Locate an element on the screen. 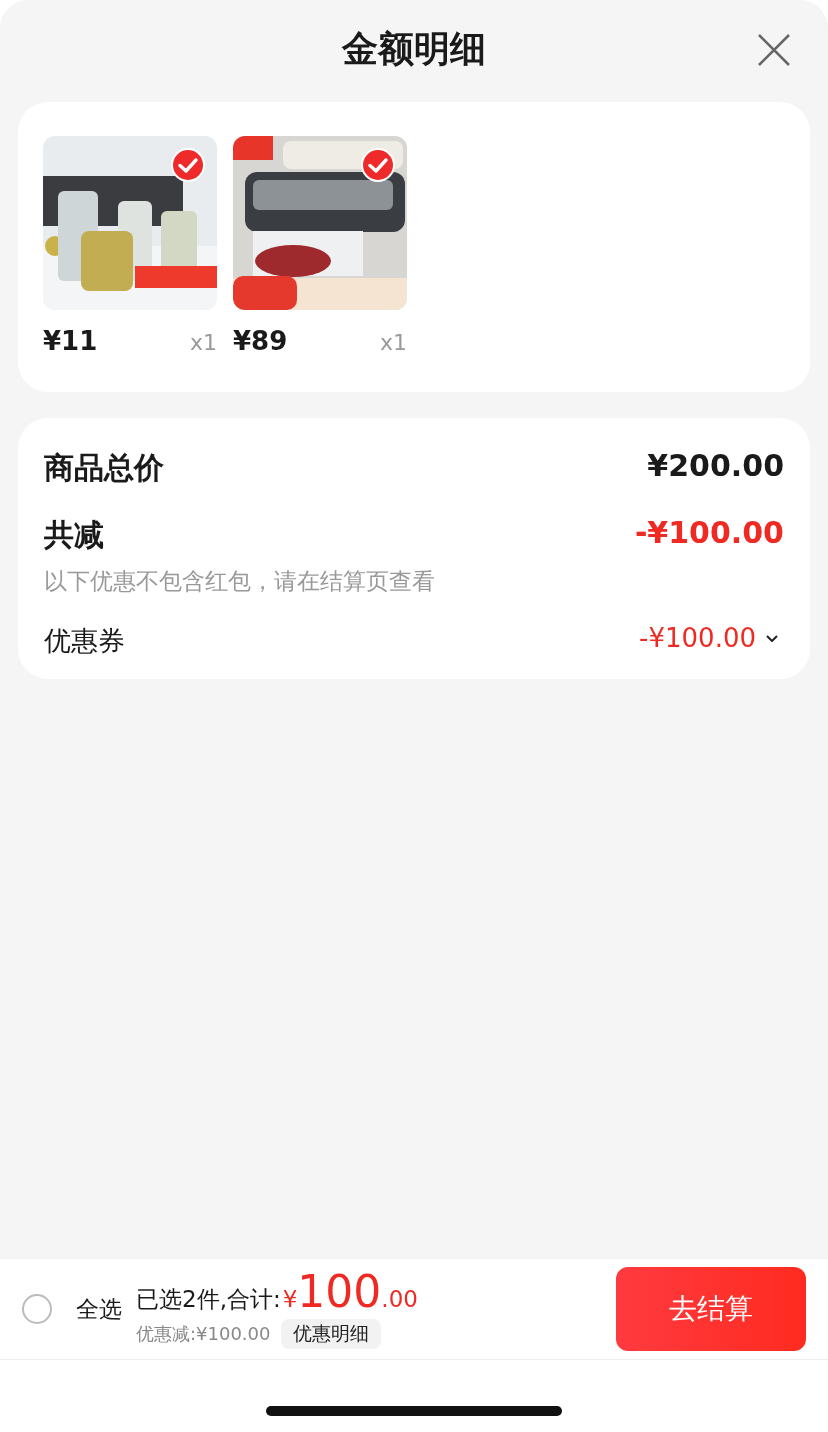 The width and height of the screenshot is (828, 1432). product-price: ¥89 is located at coordinates (260, 341).